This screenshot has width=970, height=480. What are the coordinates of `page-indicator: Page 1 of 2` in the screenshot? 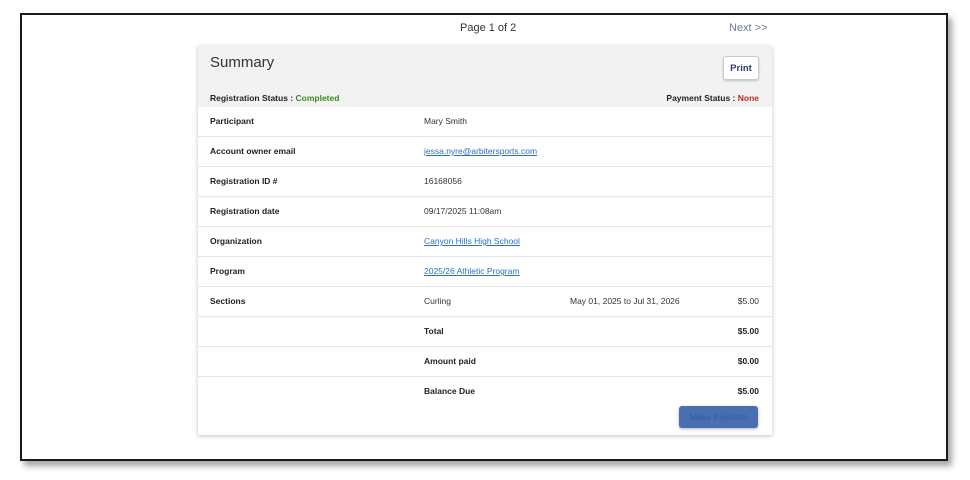 It's located at (488, 28).